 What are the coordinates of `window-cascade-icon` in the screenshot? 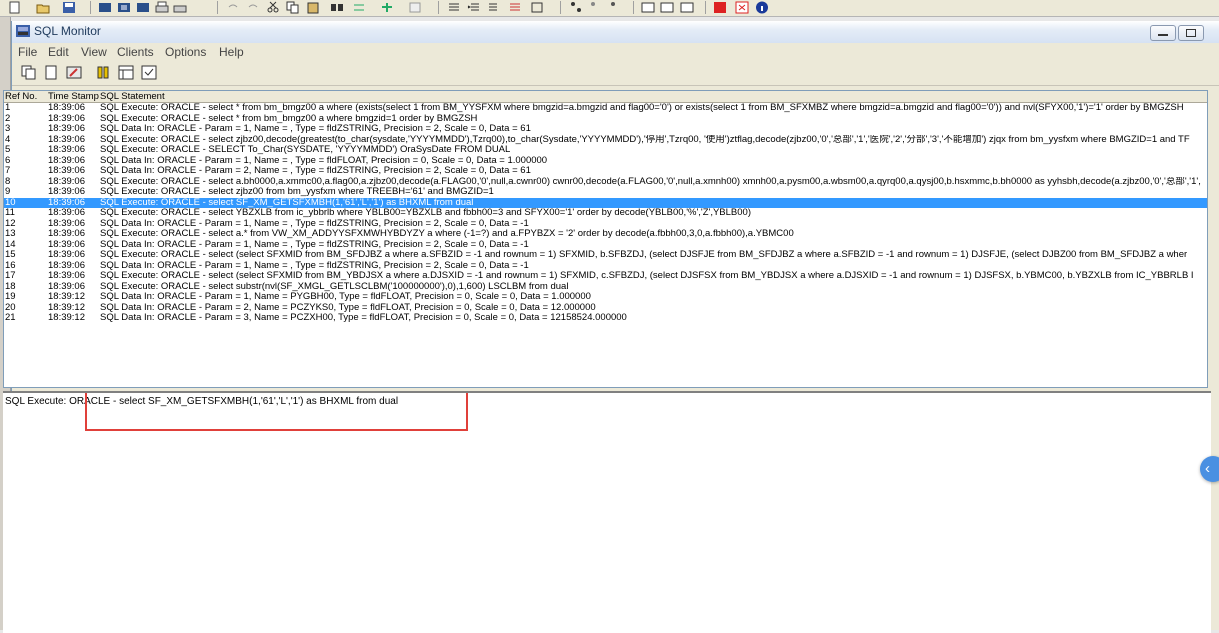 It's located at (687, 7).